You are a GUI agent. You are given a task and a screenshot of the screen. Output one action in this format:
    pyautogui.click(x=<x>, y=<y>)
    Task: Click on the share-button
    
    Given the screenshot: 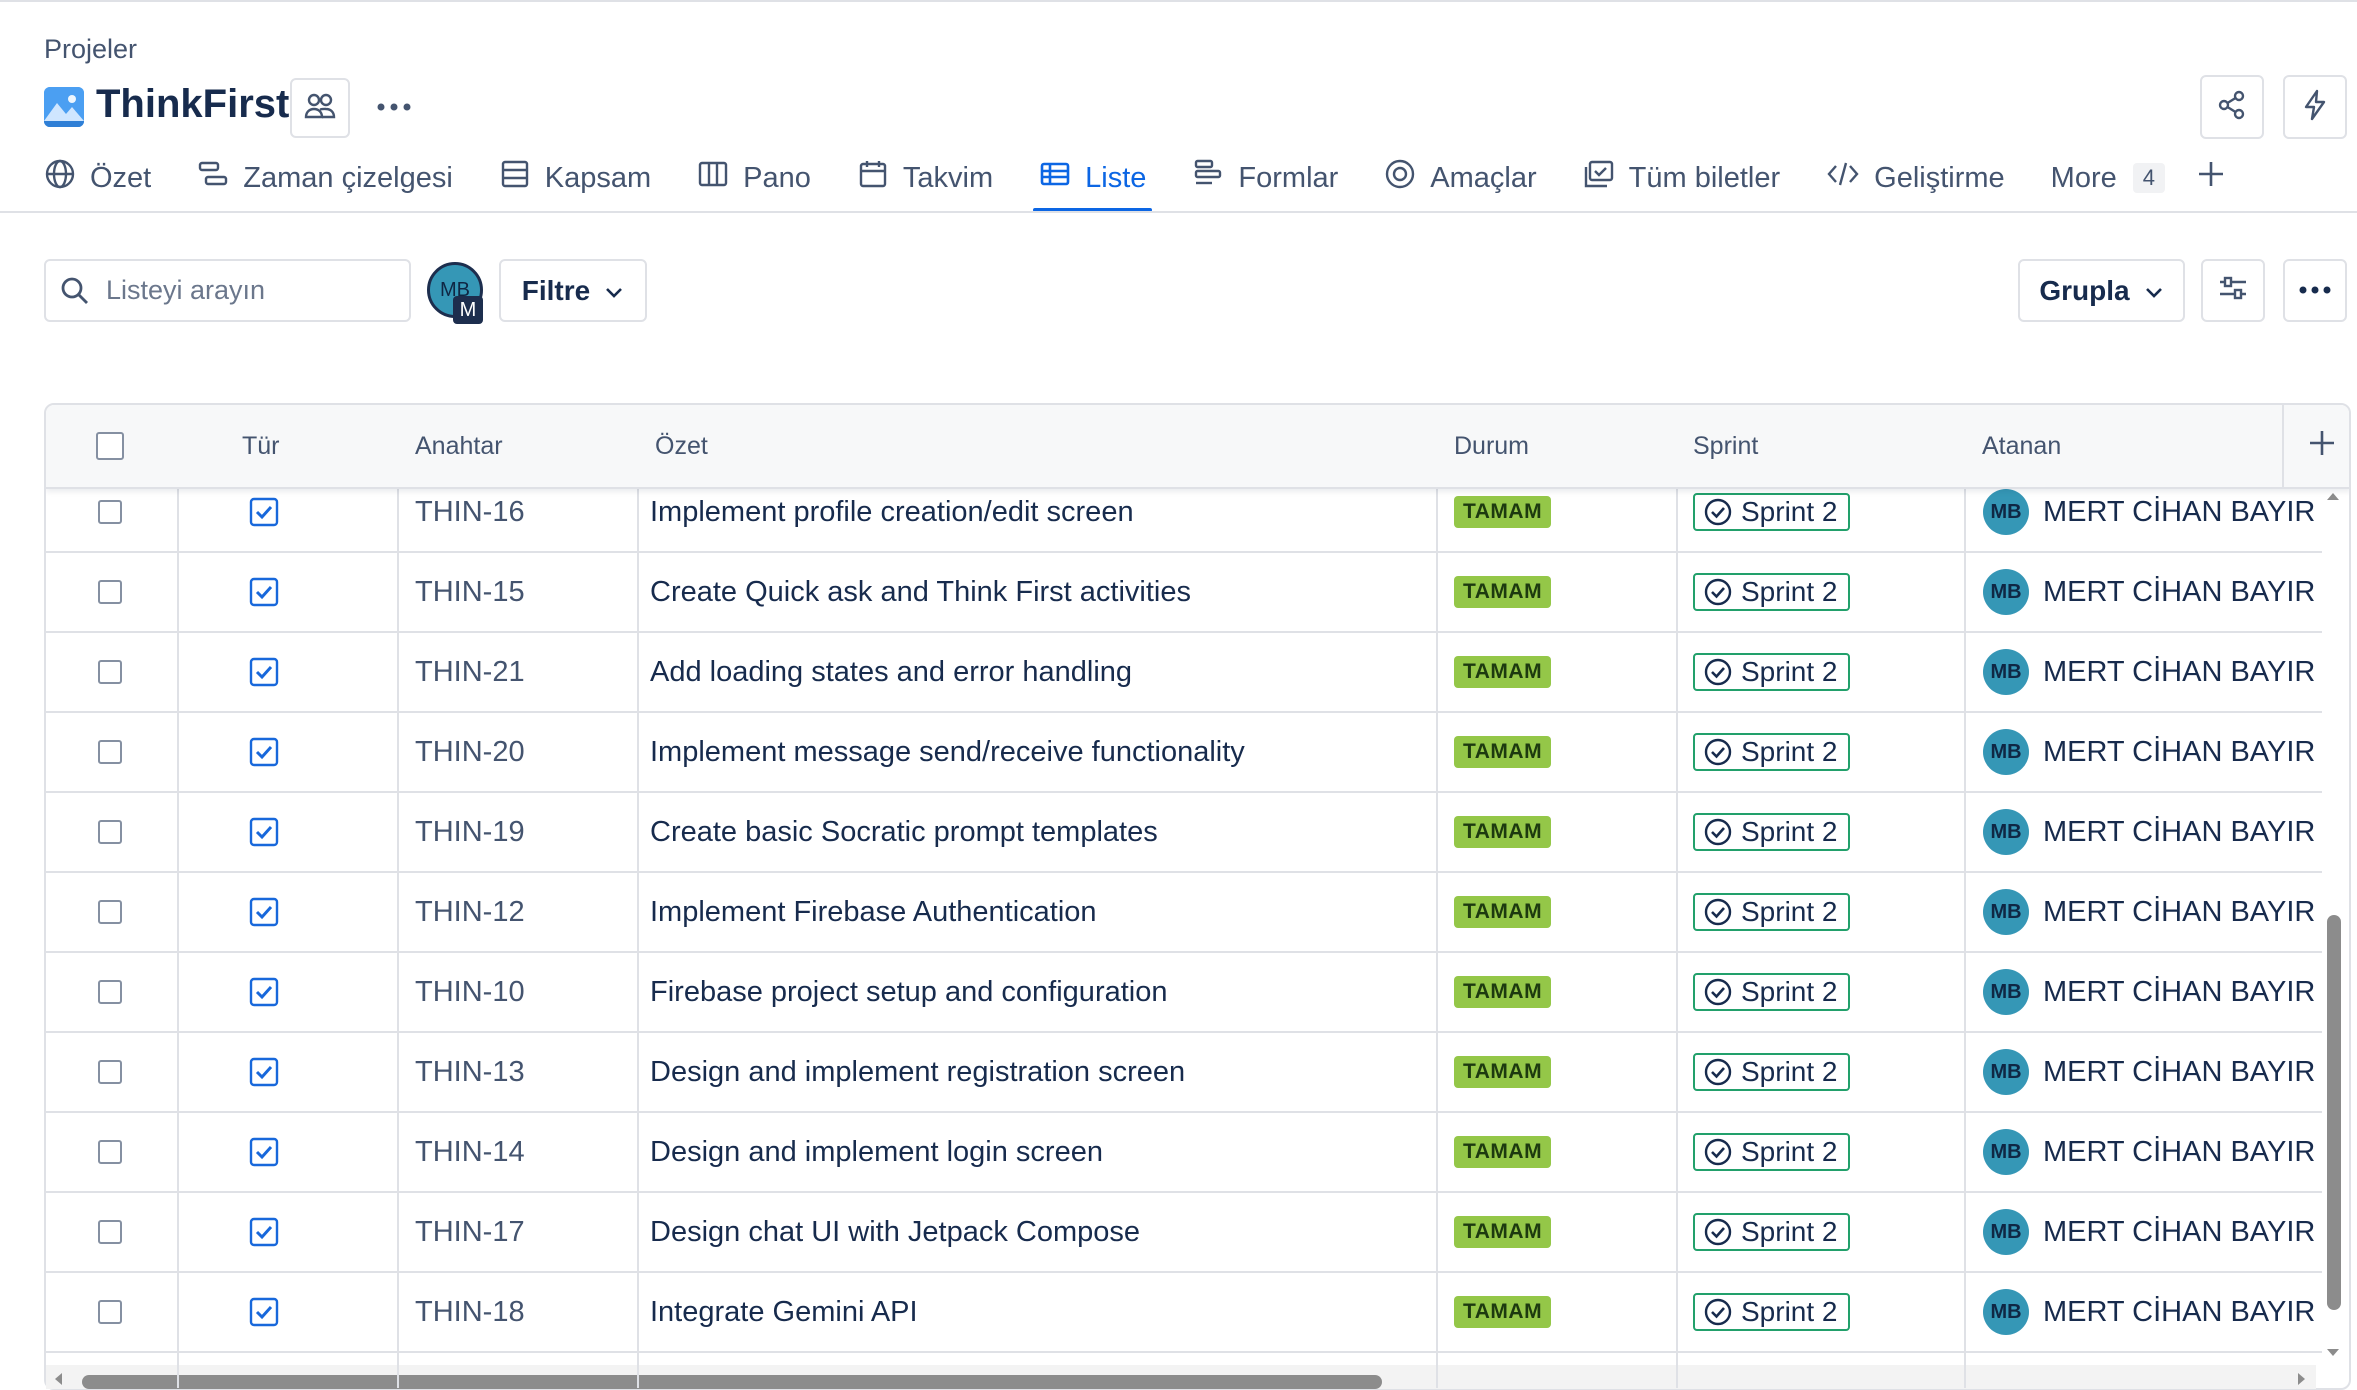 What is the action you would take?
    pyautogui.click(x=2232, y=107)
    